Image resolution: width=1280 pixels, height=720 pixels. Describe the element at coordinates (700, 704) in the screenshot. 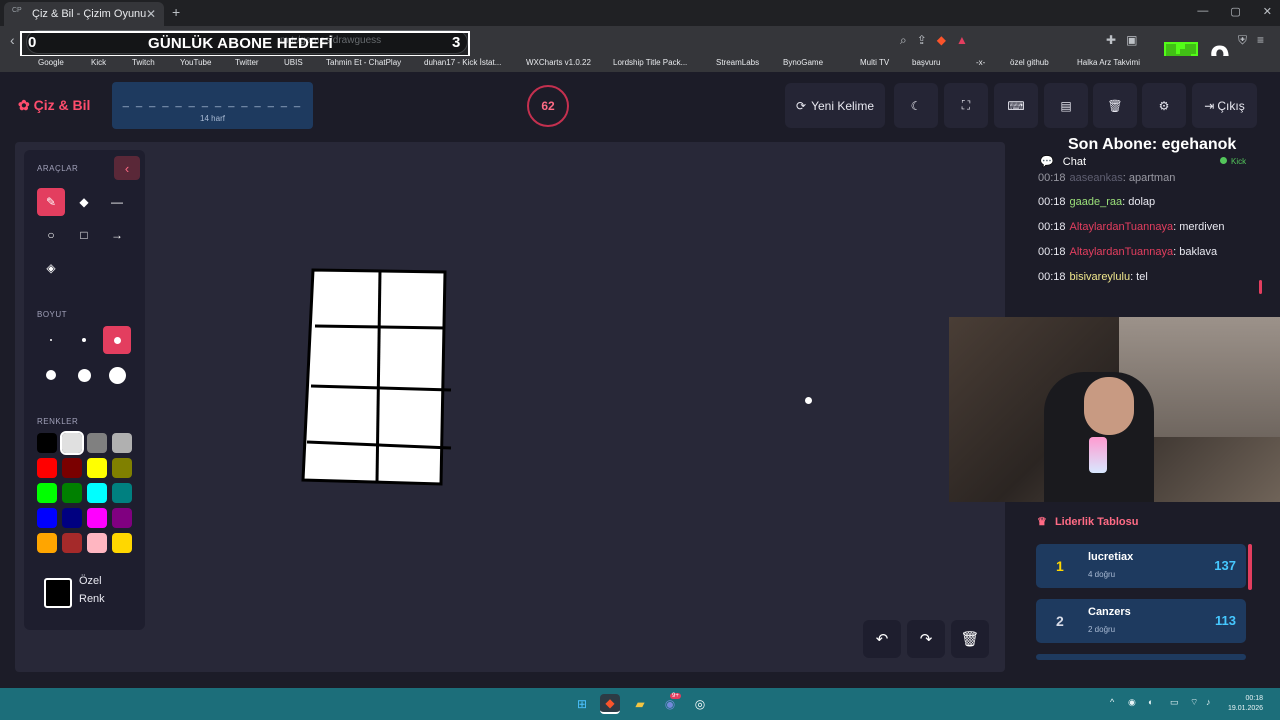

I see `obs-icon: ◎` at that location.